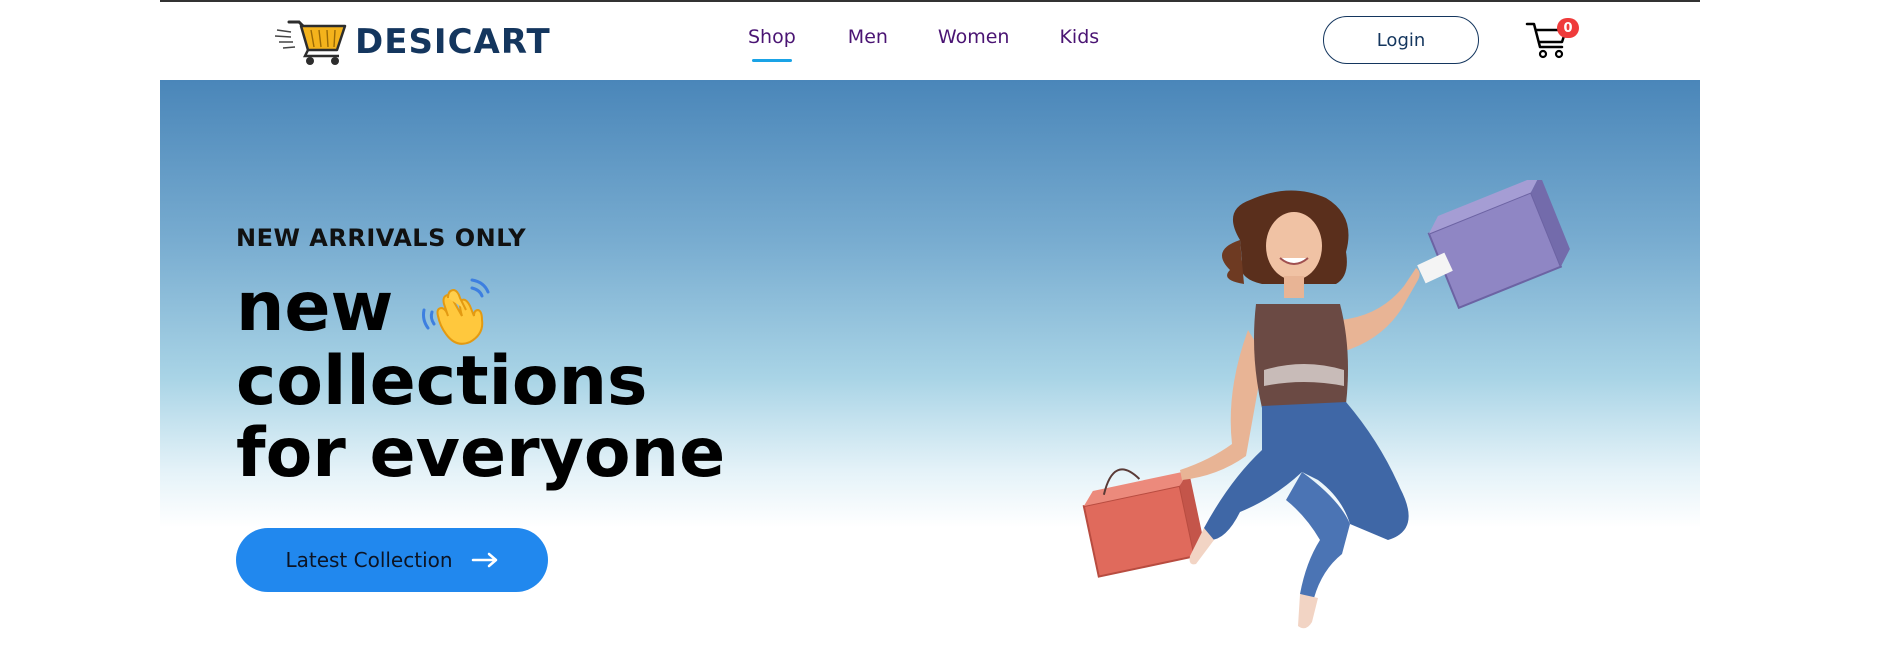  Describe the element at coordinates (311, 42) in the screenshot. I see `shopping-cart-logo-icon` at that location.